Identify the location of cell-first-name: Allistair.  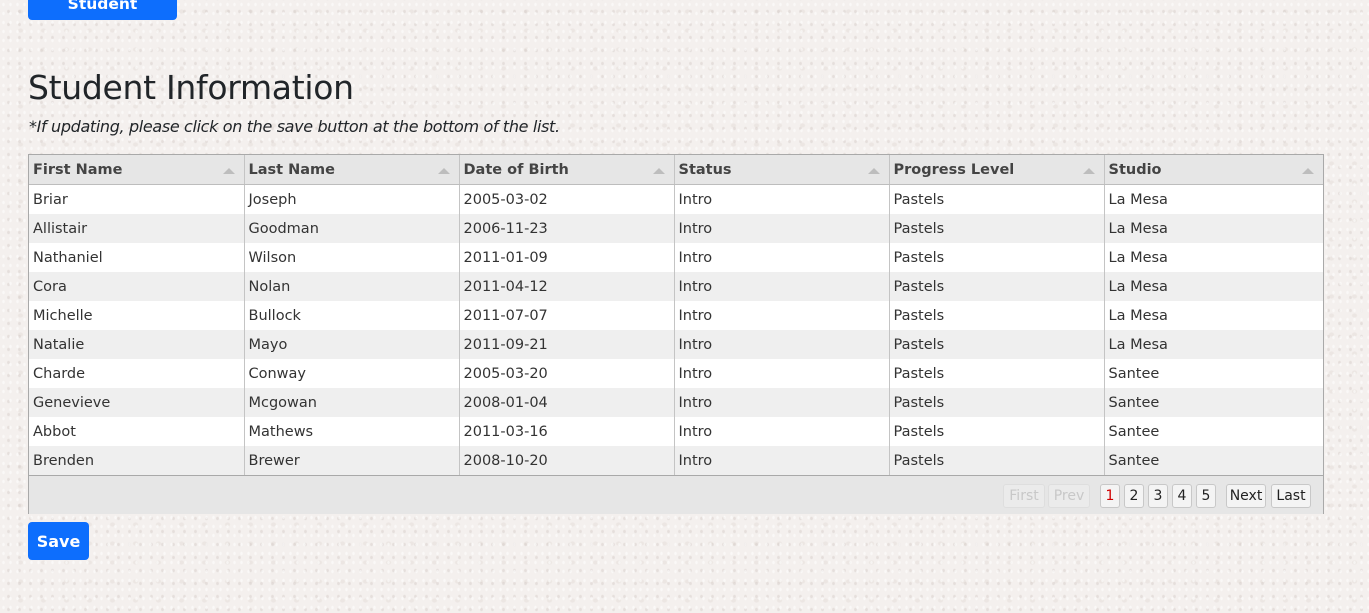
(137, 228).